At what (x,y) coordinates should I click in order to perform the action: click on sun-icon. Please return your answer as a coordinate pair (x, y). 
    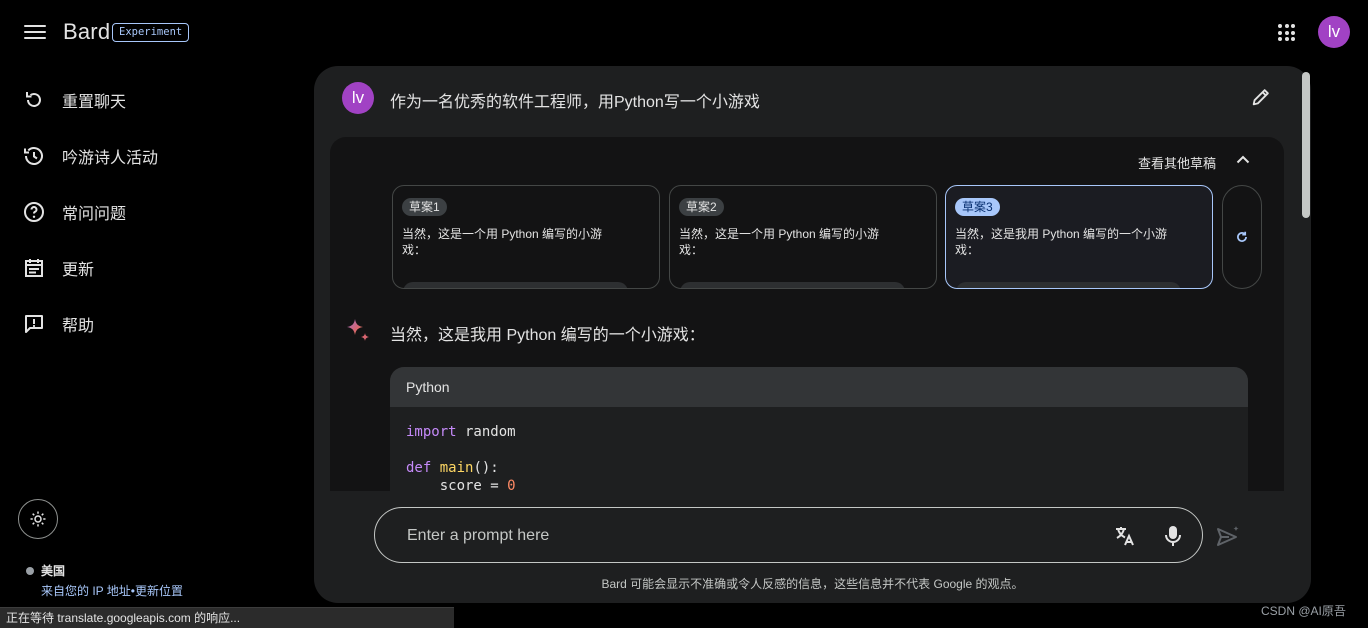
    Looking at the image, I should click on (38, 519).